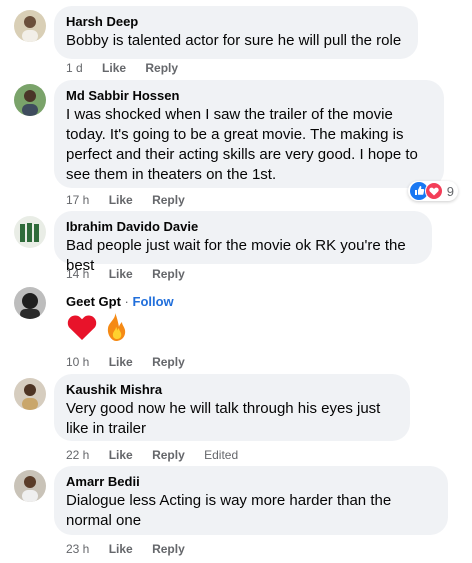 Image resolution: width=472 pixels, height=563 pixels. I want to click on timestamp: 22 h, so click(77, 455).